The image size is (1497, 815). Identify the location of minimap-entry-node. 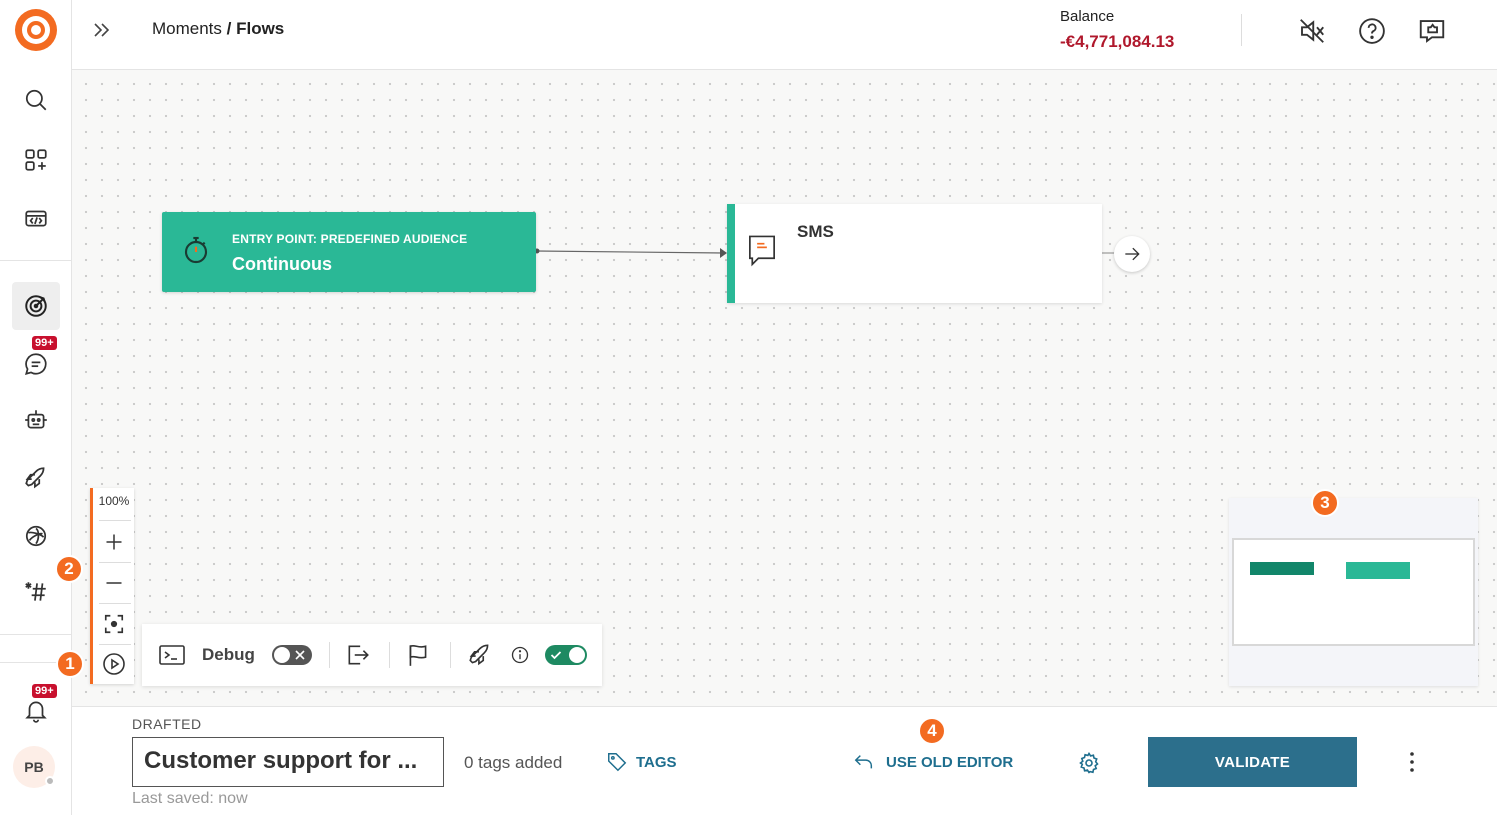
(1282, 568).